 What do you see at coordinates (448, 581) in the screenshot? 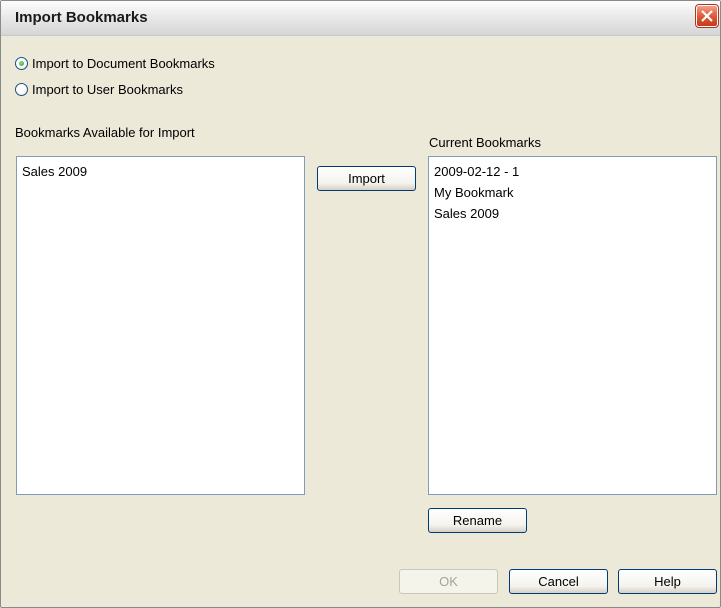
I see `ok-button: OK` at bounding box center [448, 581].